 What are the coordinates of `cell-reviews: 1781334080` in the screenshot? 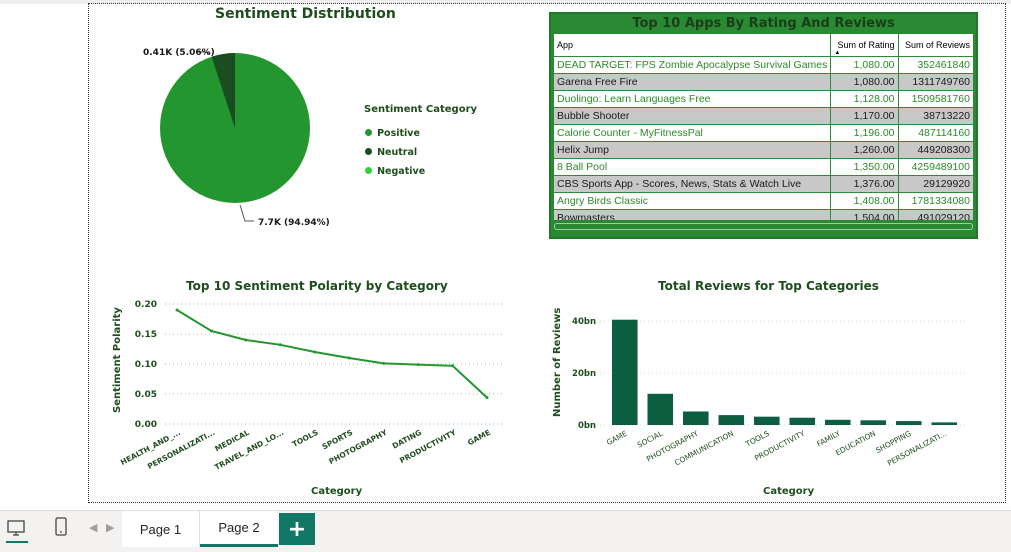 It's located at (935, 201).